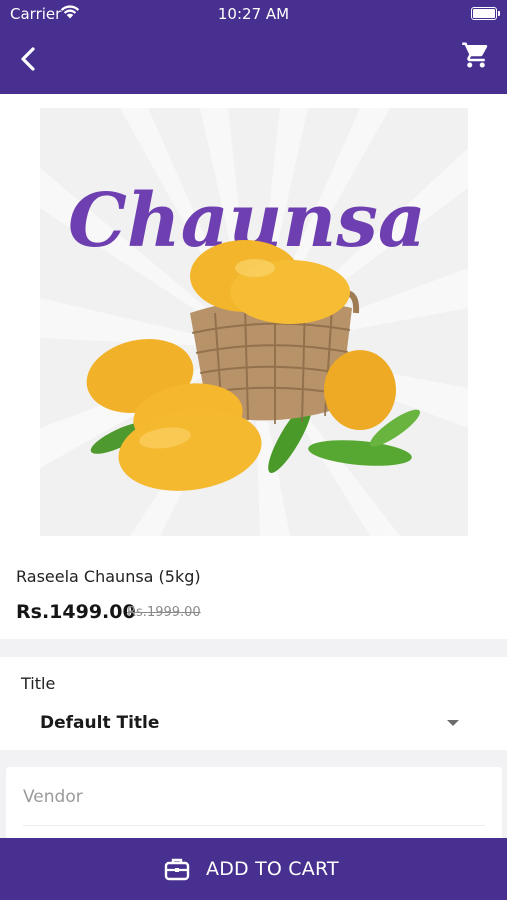  Describe the element at coordinates (253, 724) in the screenshot. I see `variant-dropdown: Default Title` at that location.